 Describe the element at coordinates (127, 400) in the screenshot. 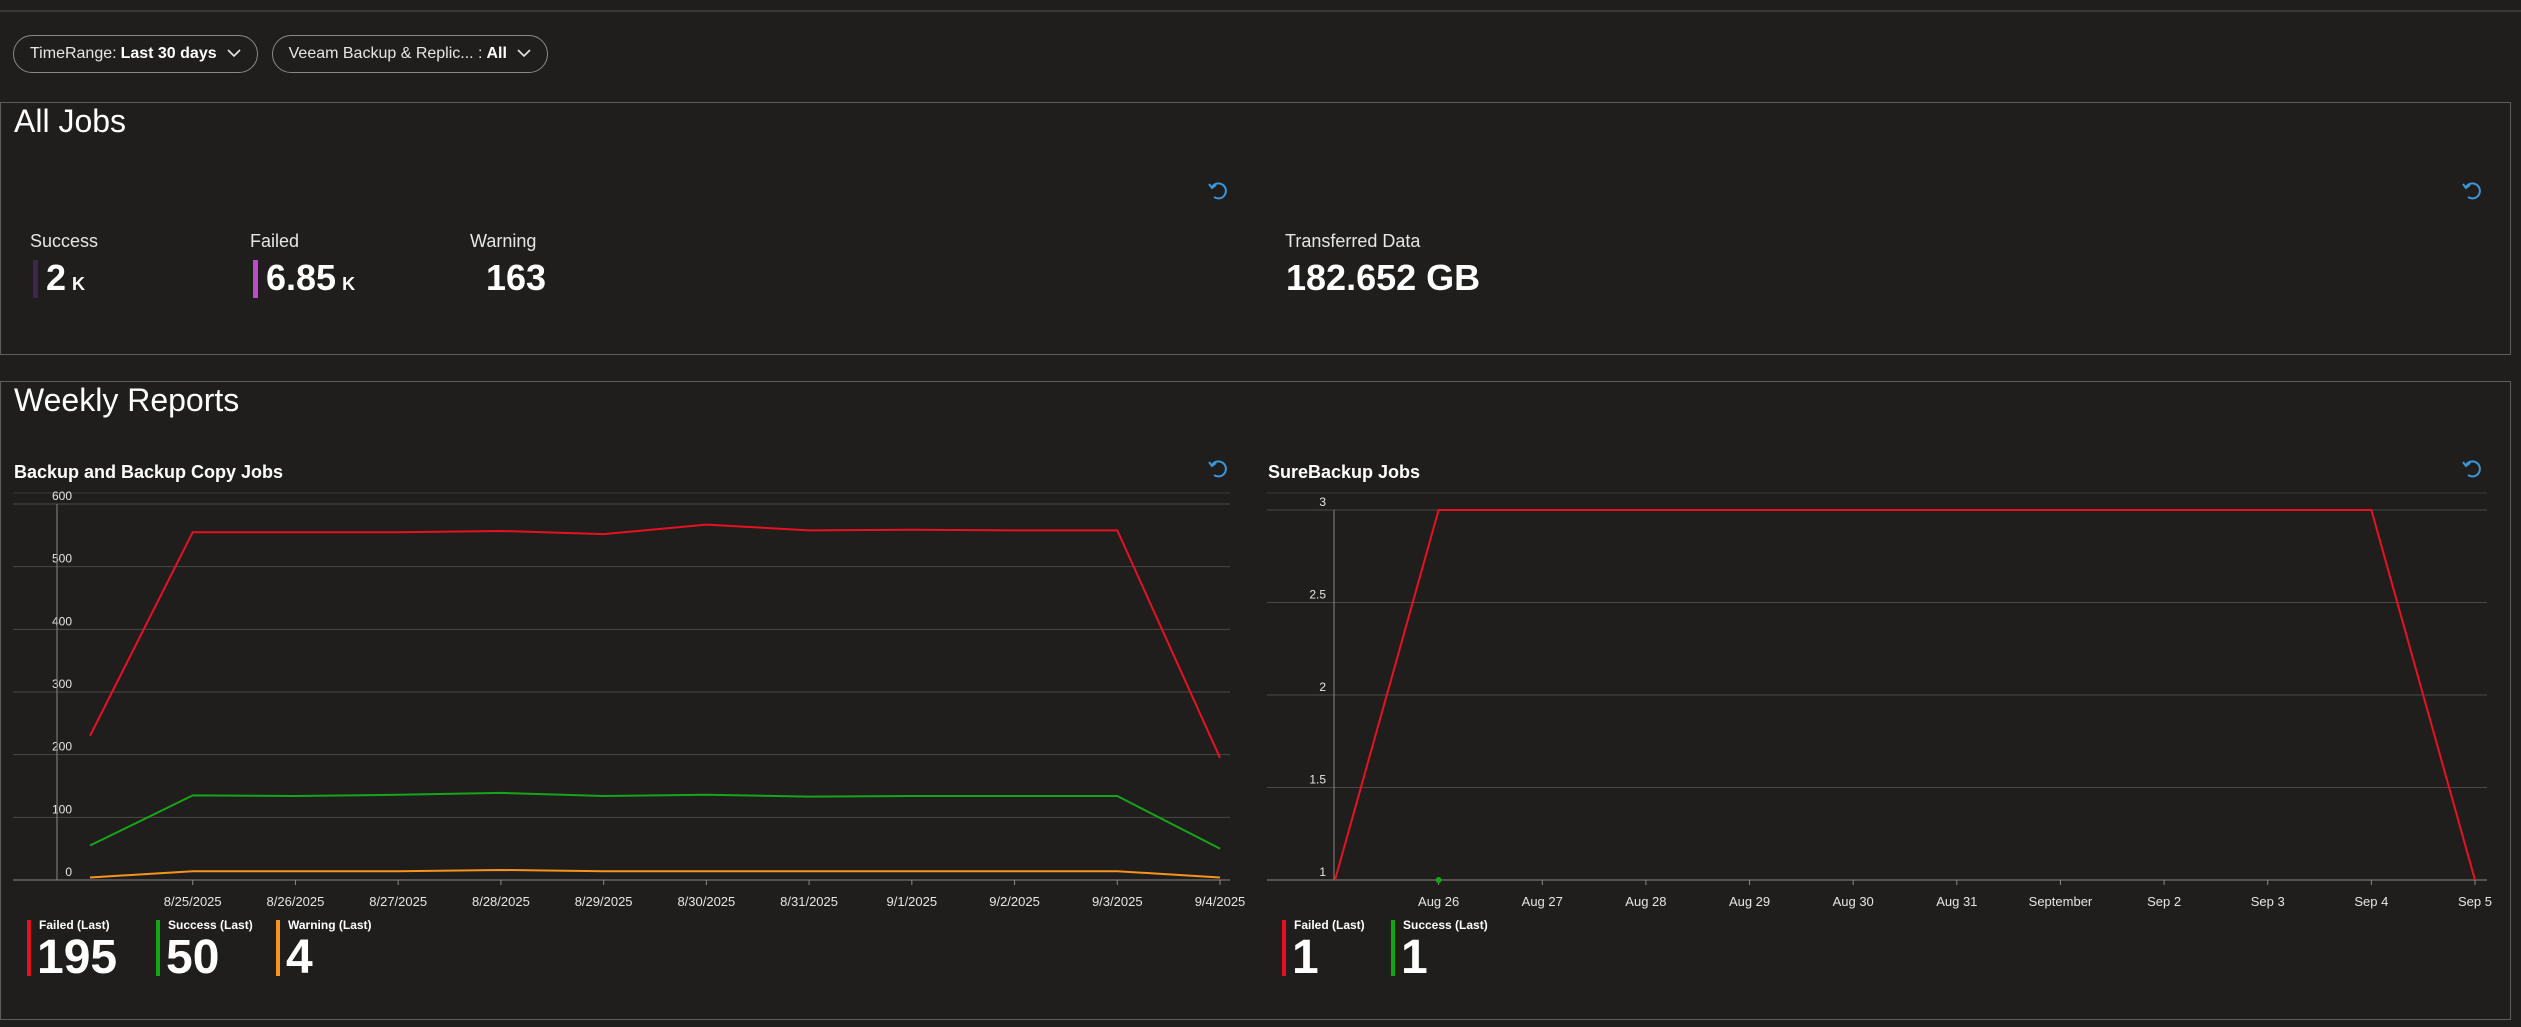

I see `section-title: Weekly Reports` at that location.